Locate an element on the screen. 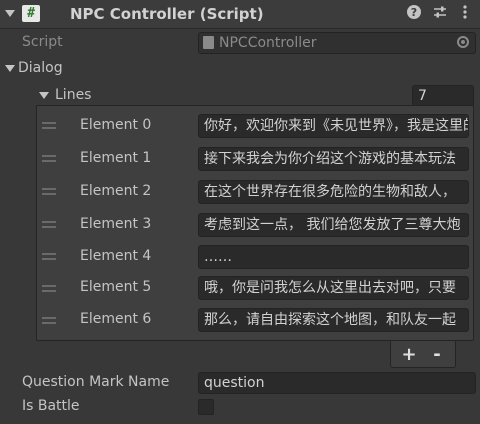  is-battle-checkbox is located at coordinates (206, 407).